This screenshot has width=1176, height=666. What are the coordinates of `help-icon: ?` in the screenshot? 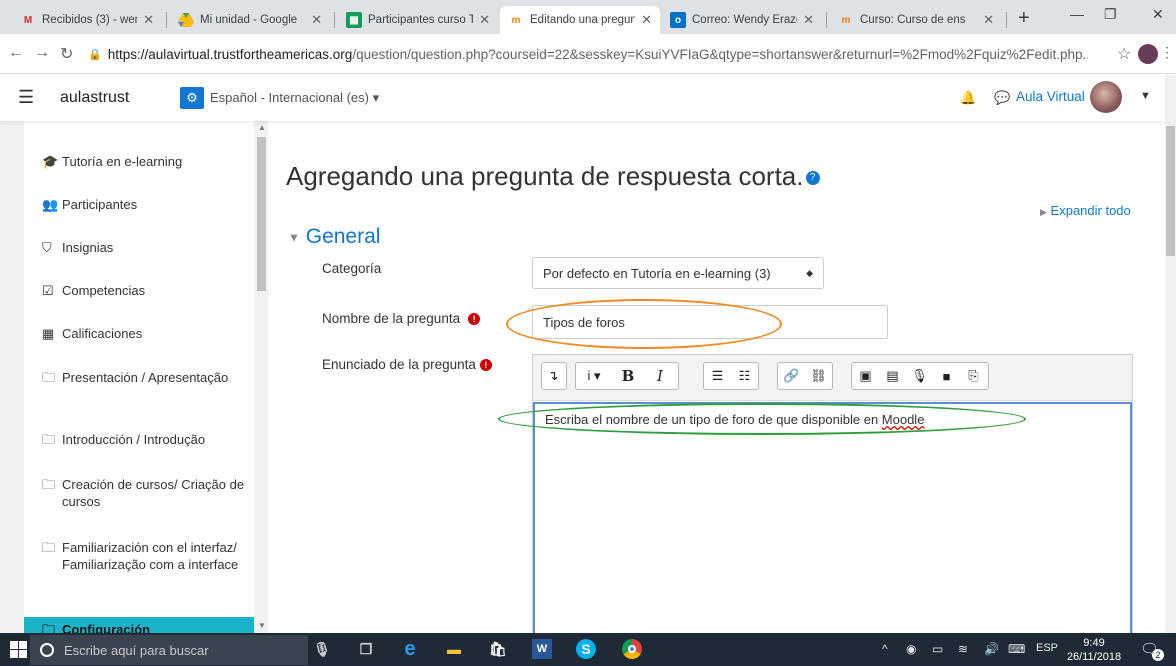 It's located at (812, 178).